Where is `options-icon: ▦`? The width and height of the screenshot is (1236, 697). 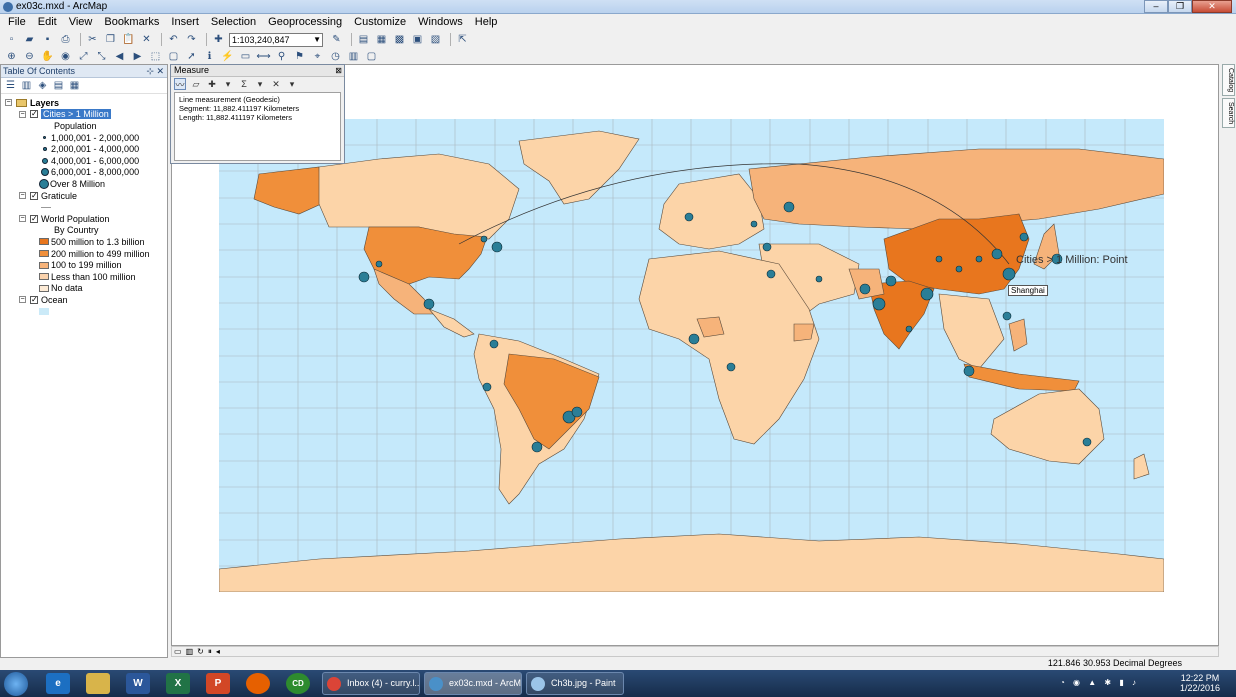 options-icon: ▦ is located at coordinates (74, 85).